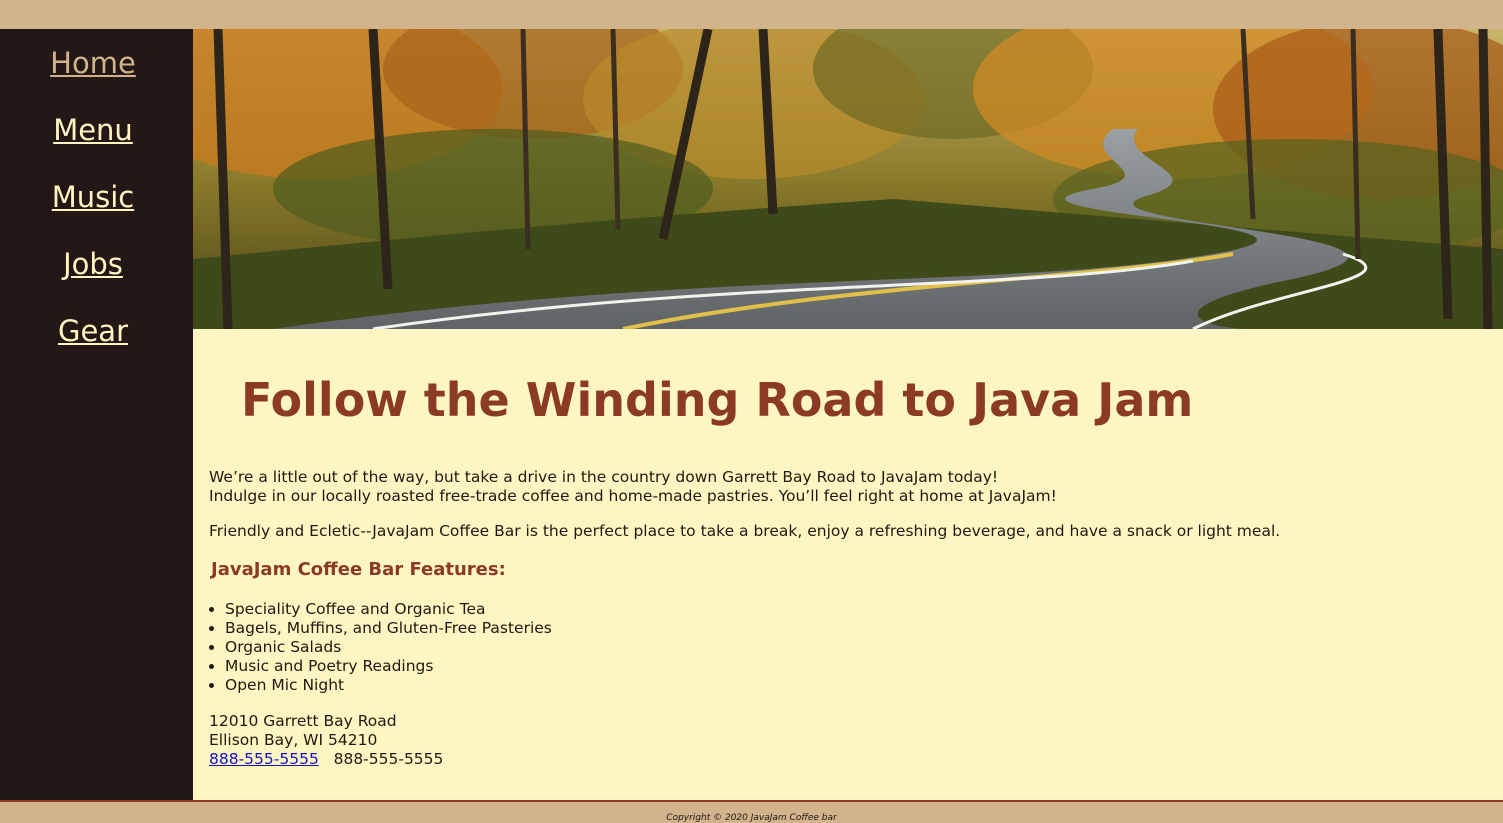 The image size is (1503, 823). I want to click on nav-link-gear: Gear, so click(93, 331).